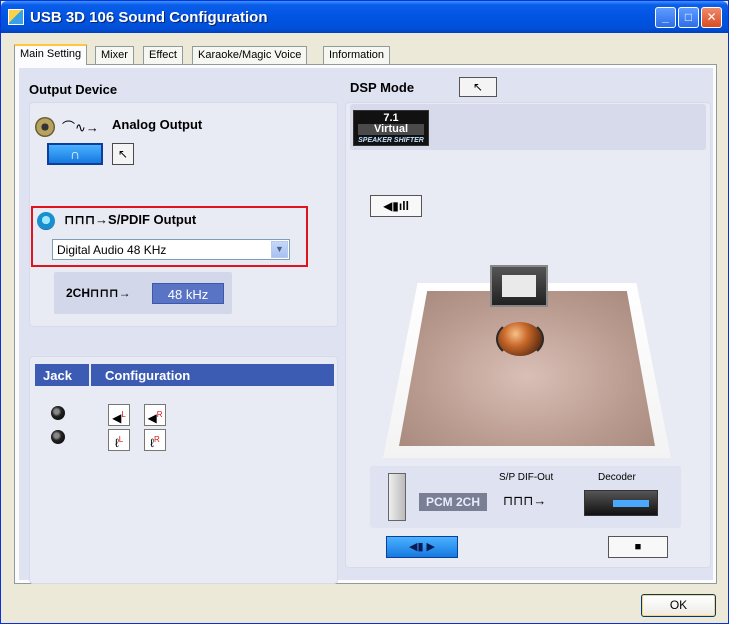  I want to click on configuration-column-header: Configuration, so click(148, 375).